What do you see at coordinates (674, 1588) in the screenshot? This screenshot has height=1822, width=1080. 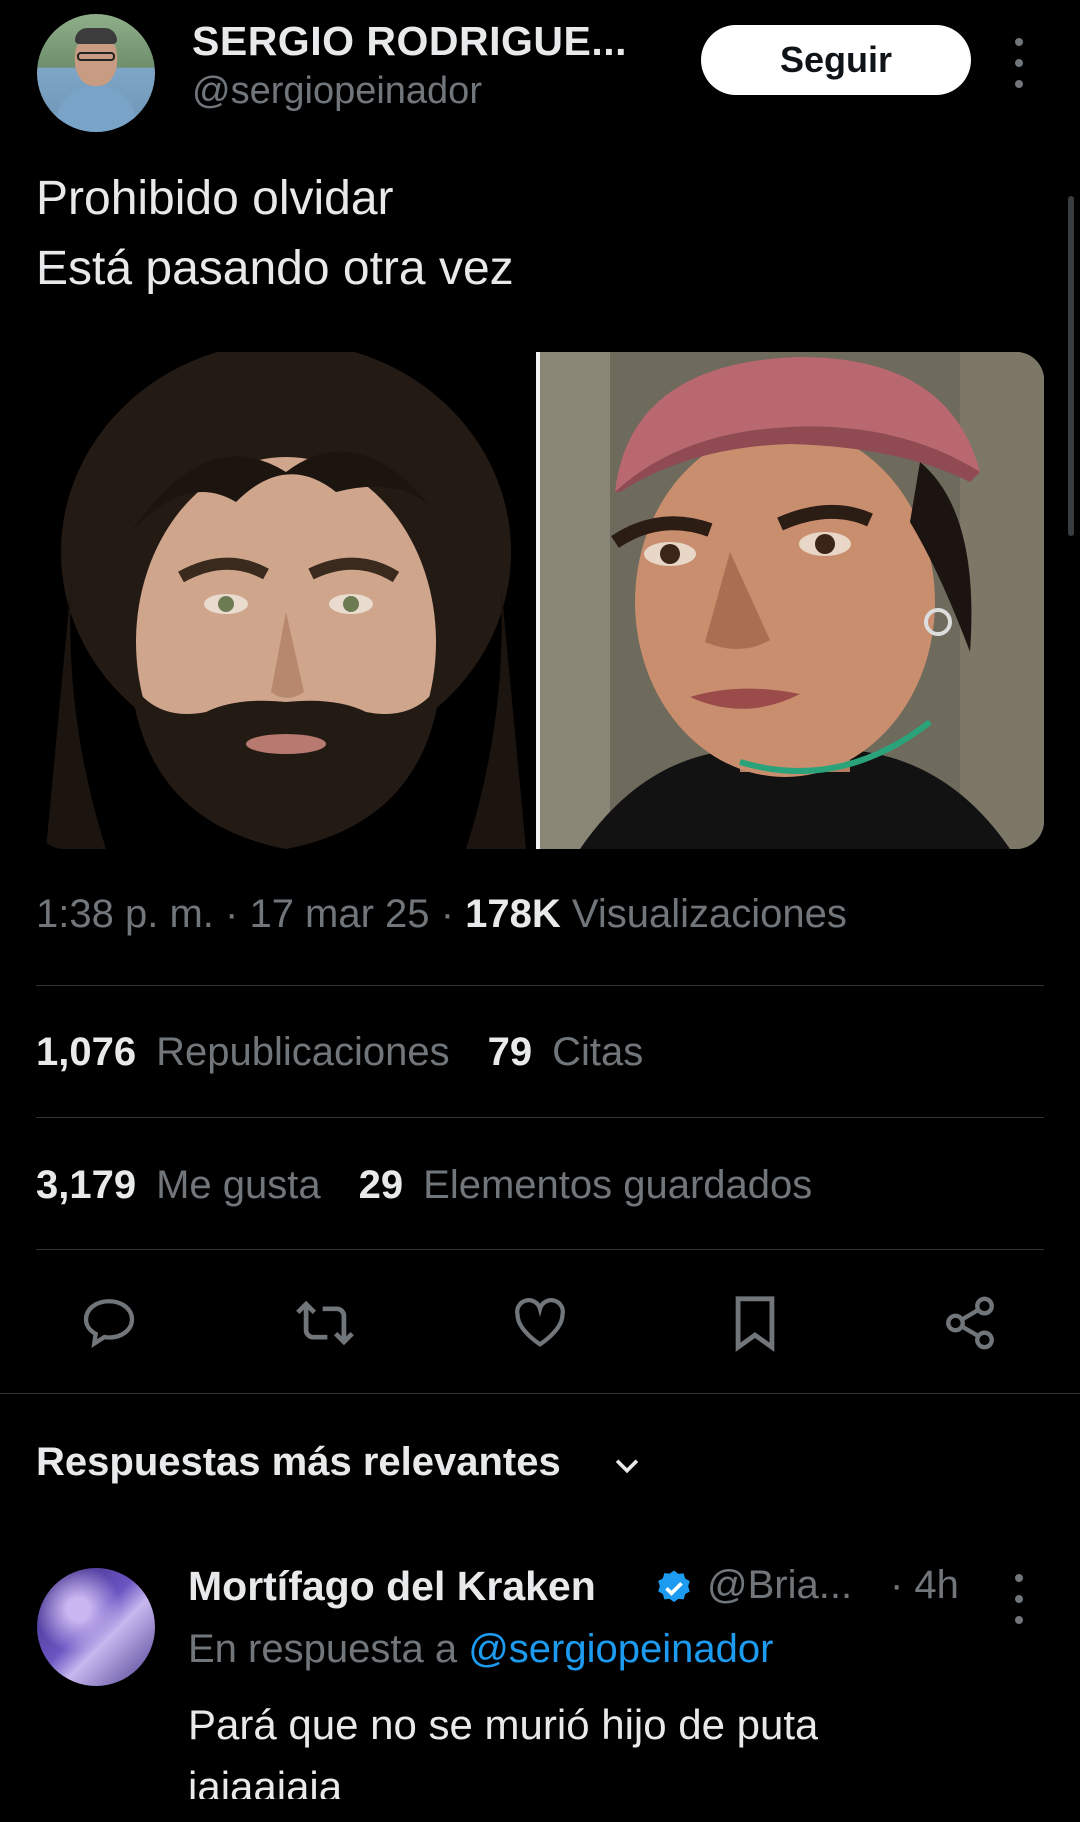 I see `verified-badge-icon` at bounding box center [674, 1588].